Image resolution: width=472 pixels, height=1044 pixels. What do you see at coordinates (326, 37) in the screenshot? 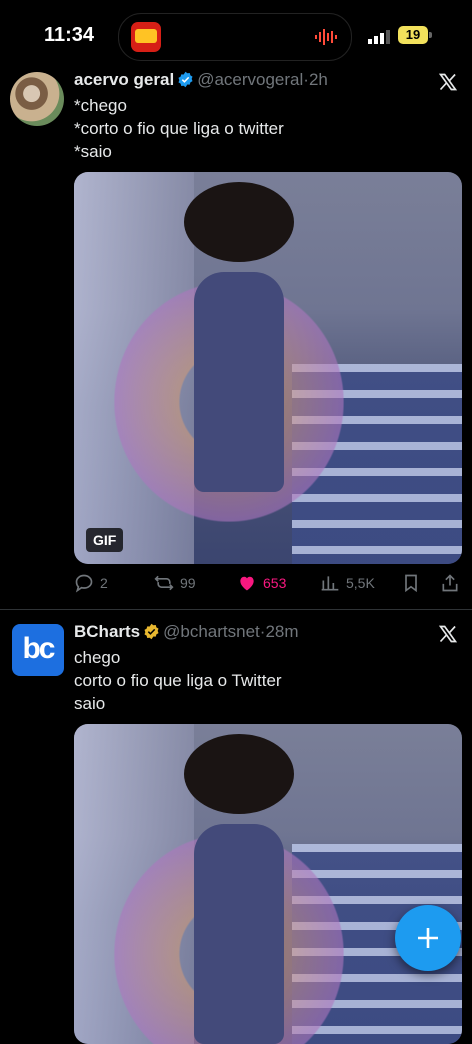
I see `audio-wave-icon` at bounding box center [326, 37].